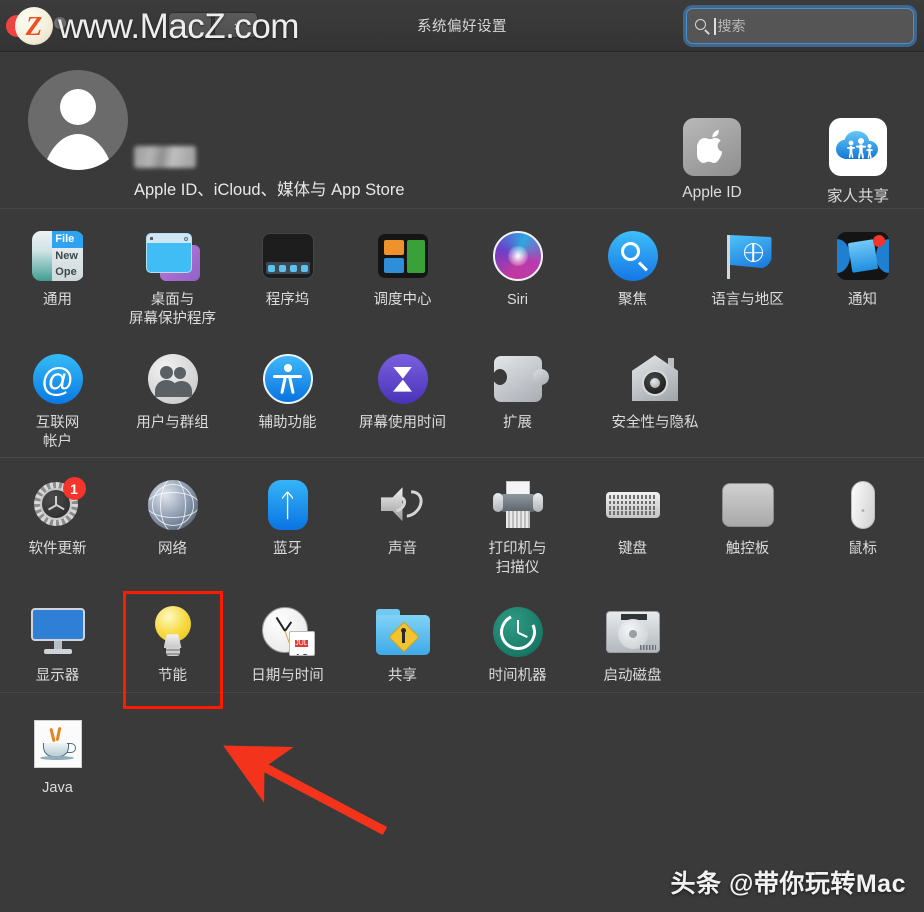  I want to click on software-update-icon: 1, so click(57, 505).